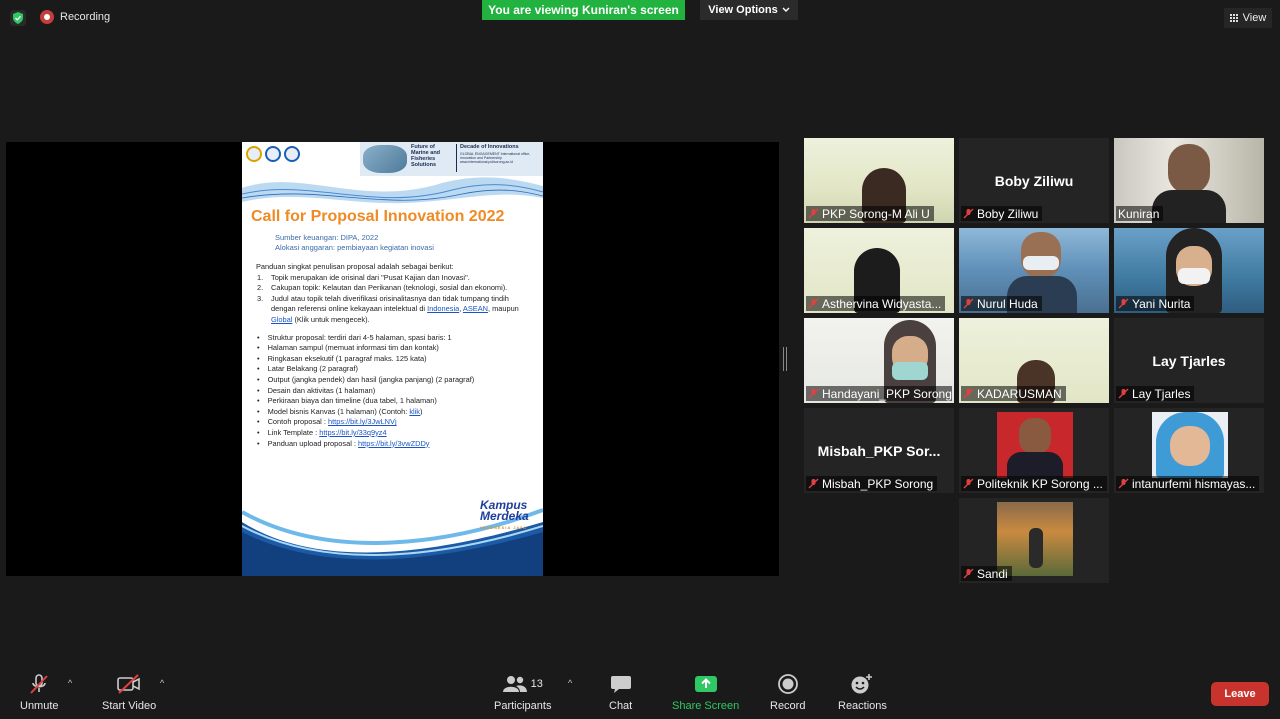 The image size is (1280, 719). Describe the element at coordinates (621, 684) in the screenshot. I see `chat-icon` at that location.